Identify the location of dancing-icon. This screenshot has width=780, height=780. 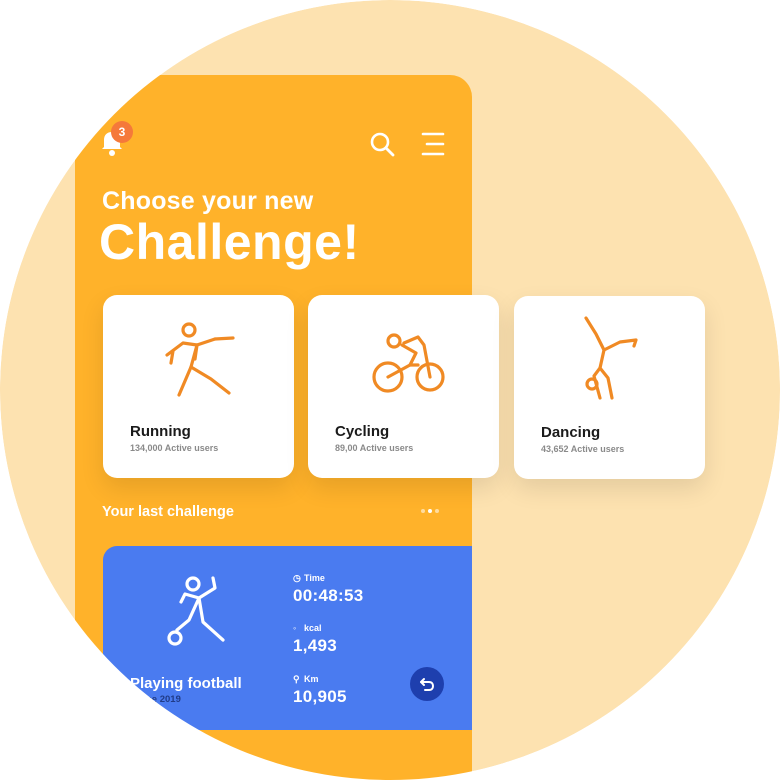
(611, 358).